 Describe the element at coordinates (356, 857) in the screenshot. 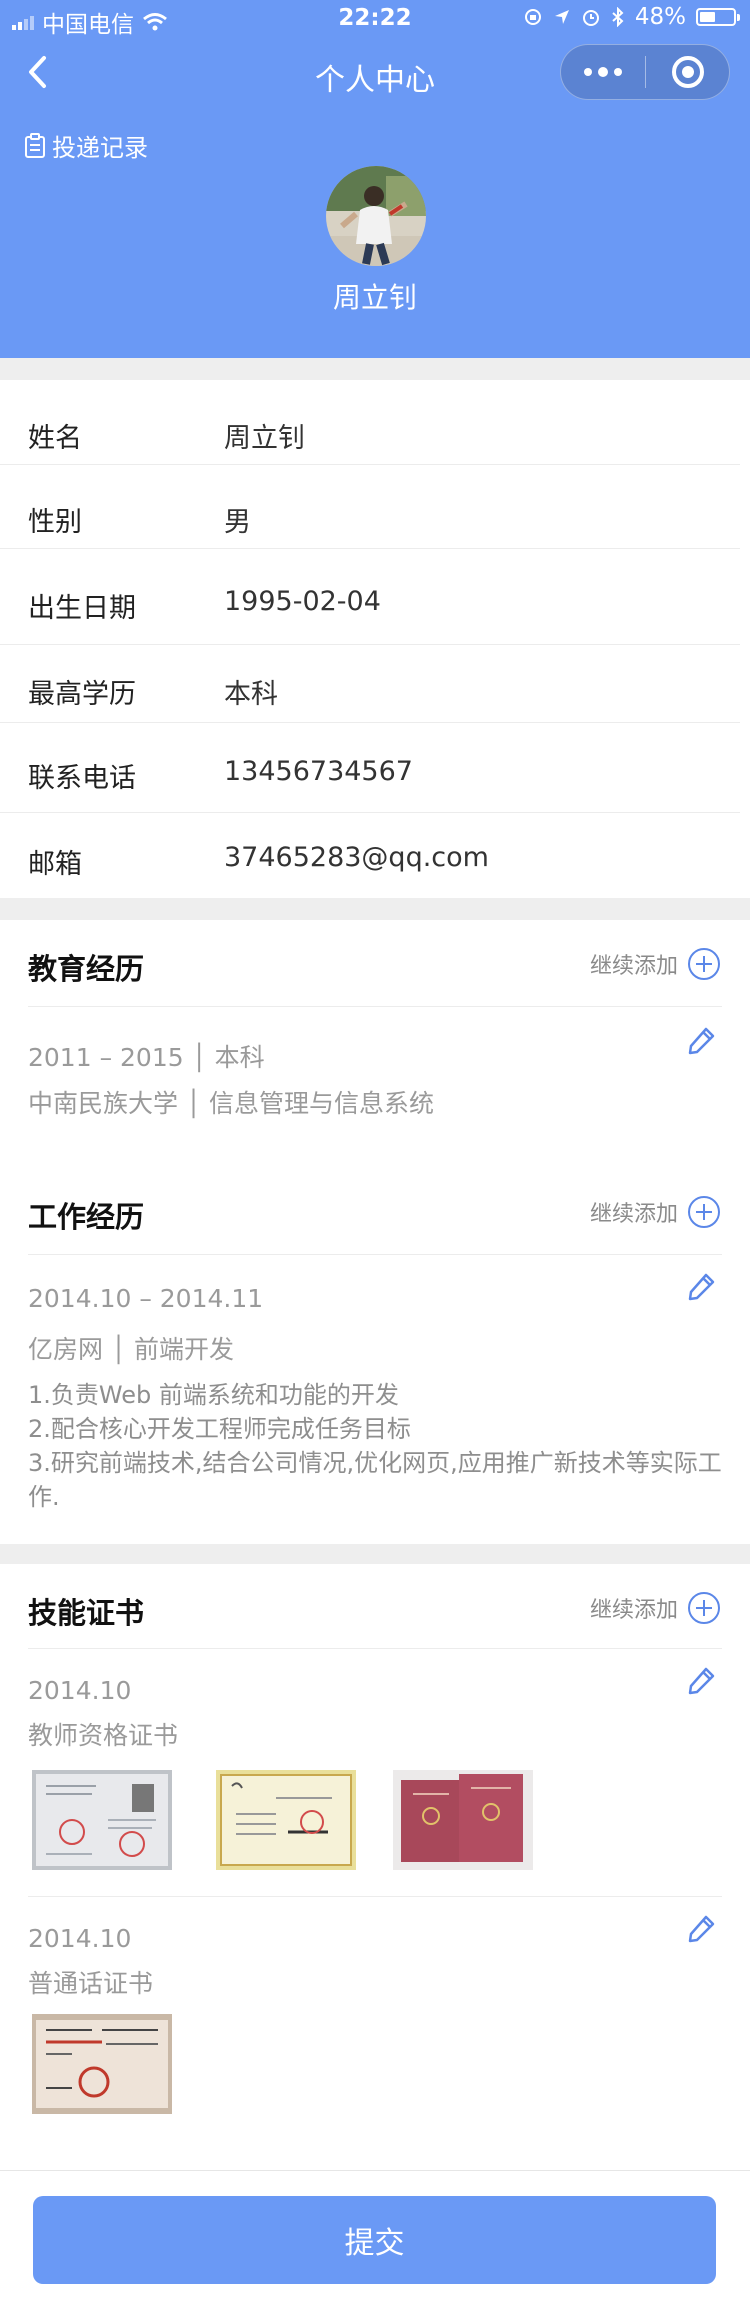

I see `info-value: 37465283@qq.com` at that location.